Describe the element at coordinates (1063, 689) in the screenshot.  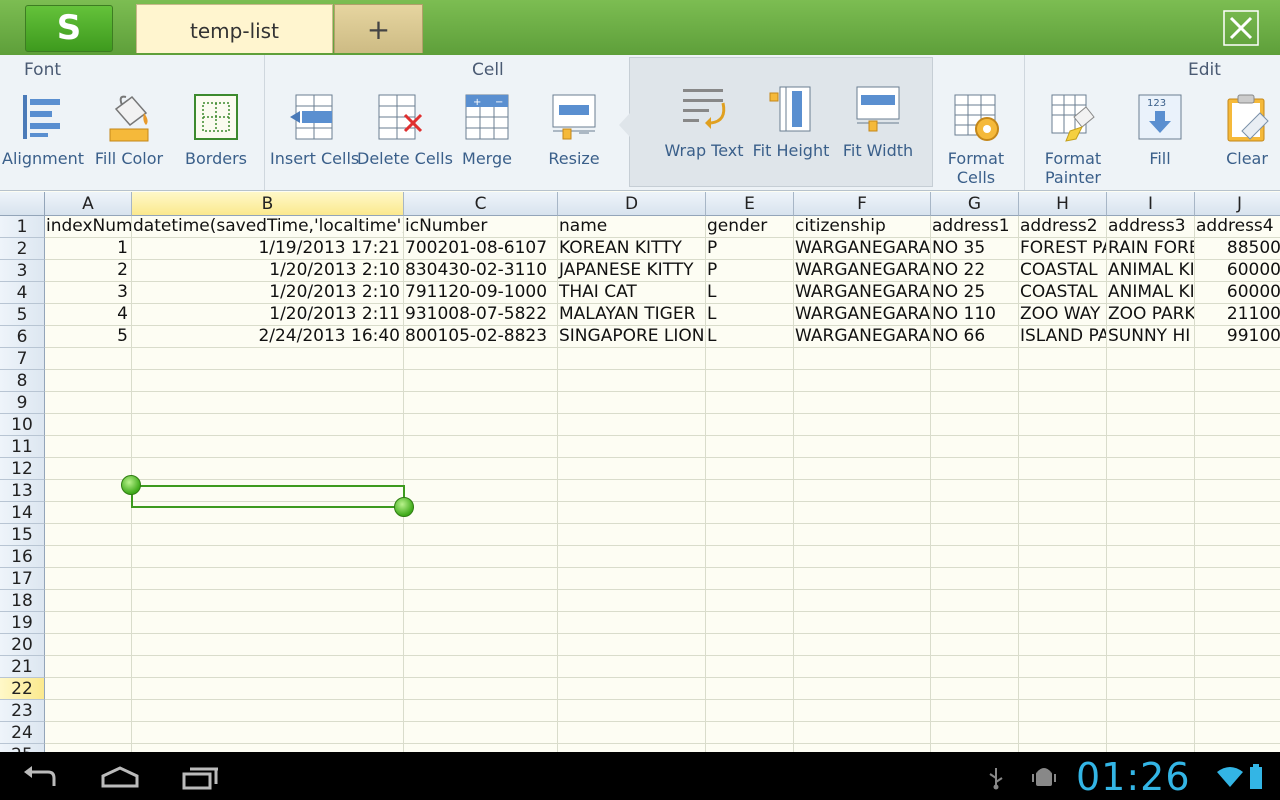
I see `cell-h22` at that location.